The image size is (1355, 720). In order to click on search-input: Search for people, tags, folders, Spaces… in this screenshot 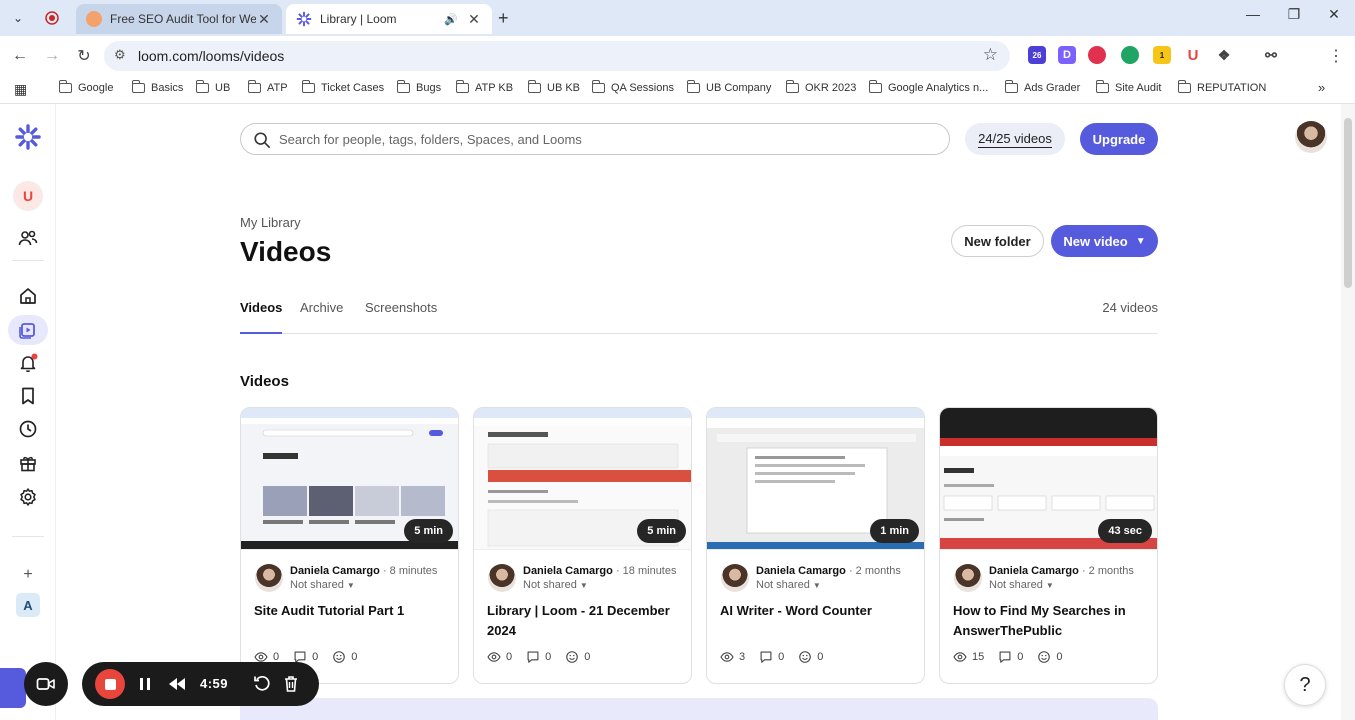, I will do `click(595, 139)`.